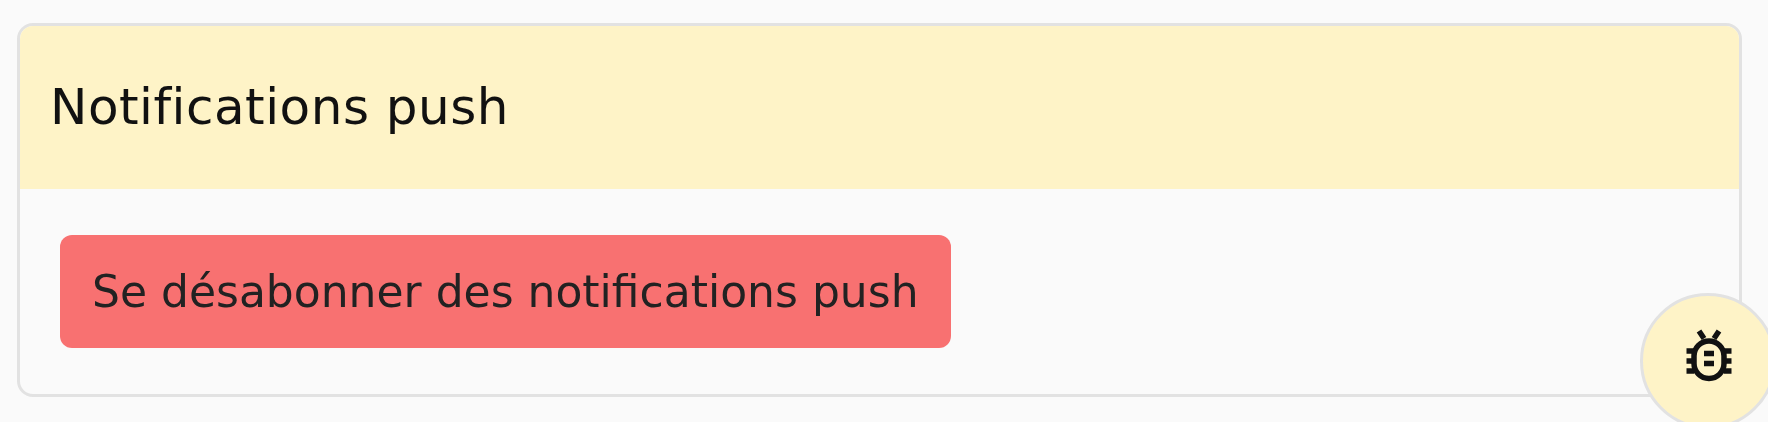  Describe the element at coordinates (505, 291) in the screenshot. I see `unsubscribe-button: Se désabonner des notifications push` at that location.